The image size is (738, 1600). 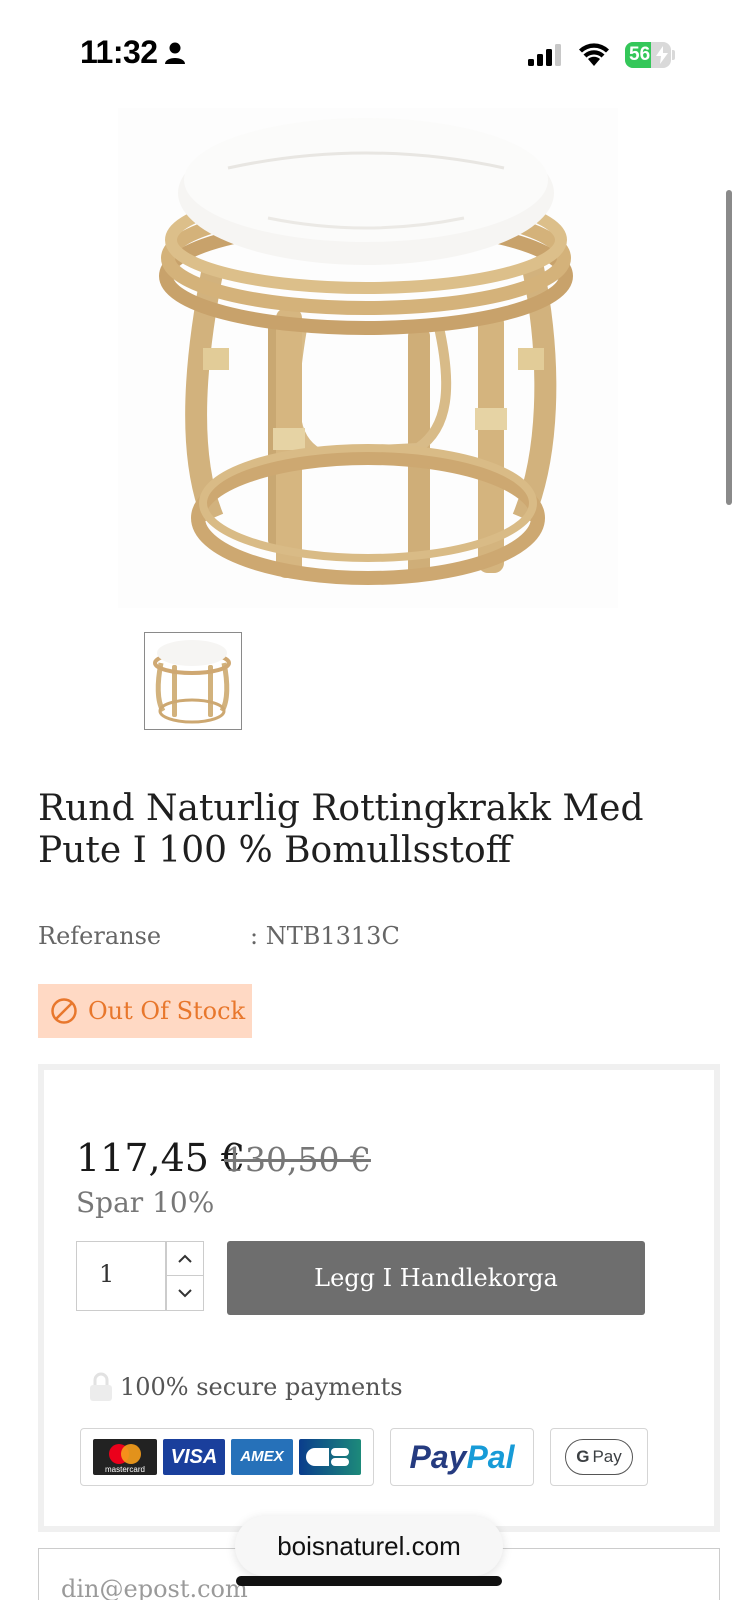 What do you see at coordinates (297, 1159) in the screenshot?
I see `original-price: 130,50 €` at bounding box center [297, 1159].